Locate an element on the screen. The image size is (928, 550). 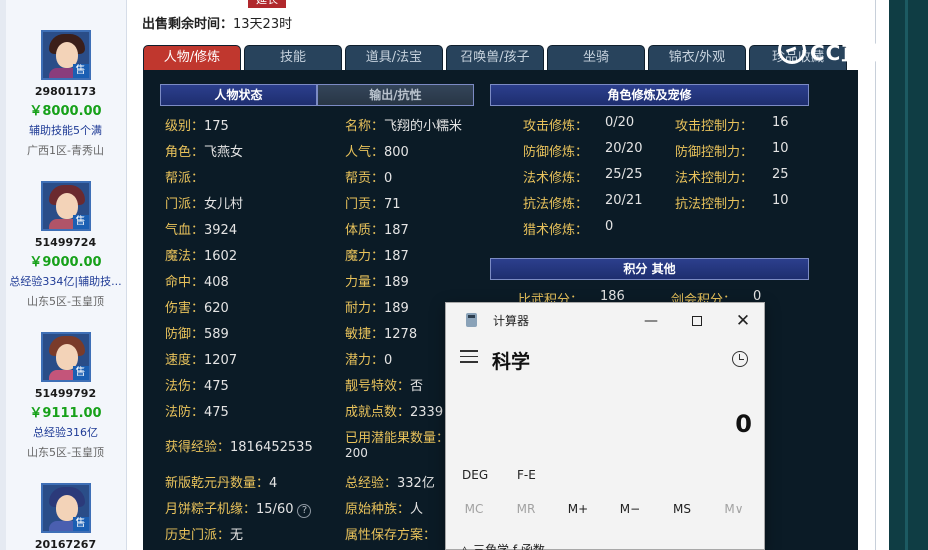
stat-magic-defense: 法防：475 is located at coordinates (197, 412).